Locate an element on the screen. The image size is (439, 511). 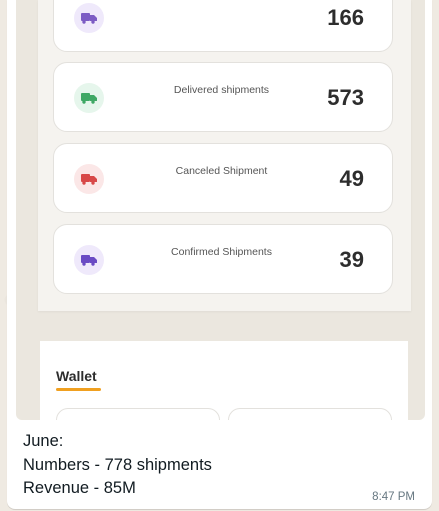
message-line: Revenue - 85M is located at coordinates (79, 488).